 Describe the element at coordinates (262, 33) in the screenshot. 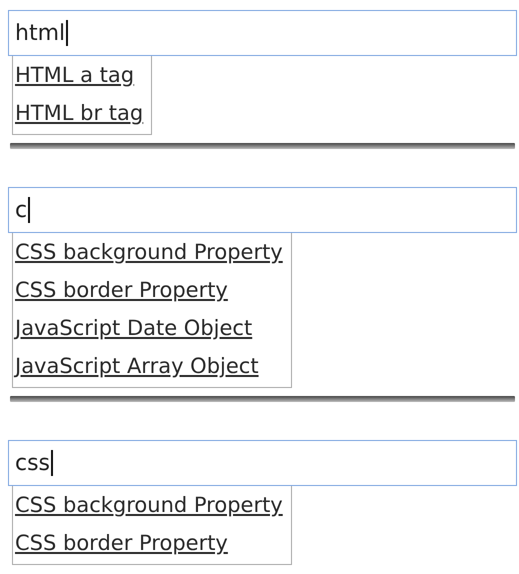

I see `search-field: html` at that location.